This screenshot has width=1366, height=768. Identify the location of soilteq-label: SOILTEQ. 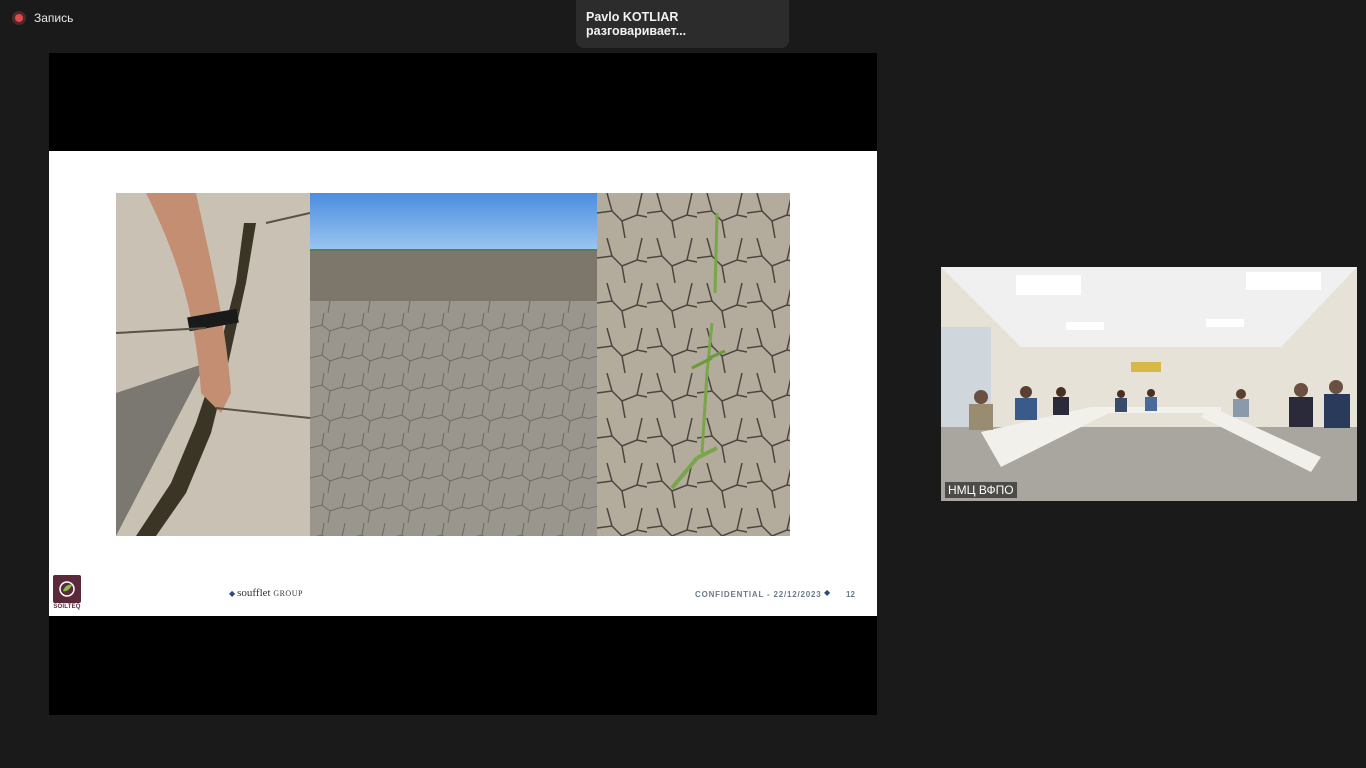
(67, 607).